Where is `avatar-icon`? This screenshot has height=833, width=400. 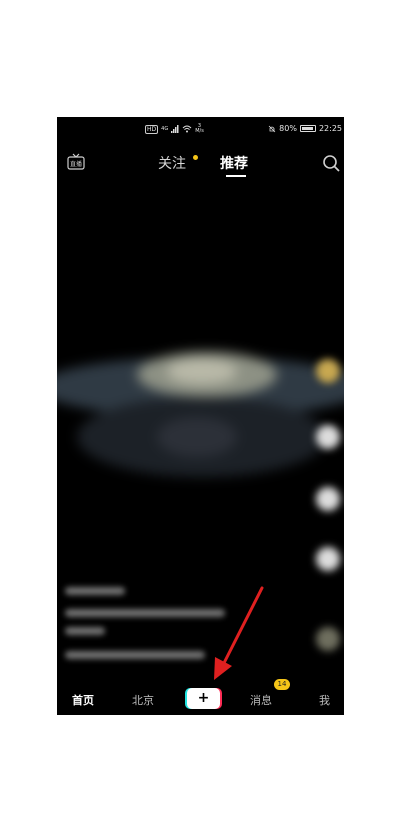 avatar-icon is located at coordinates (328, 371).